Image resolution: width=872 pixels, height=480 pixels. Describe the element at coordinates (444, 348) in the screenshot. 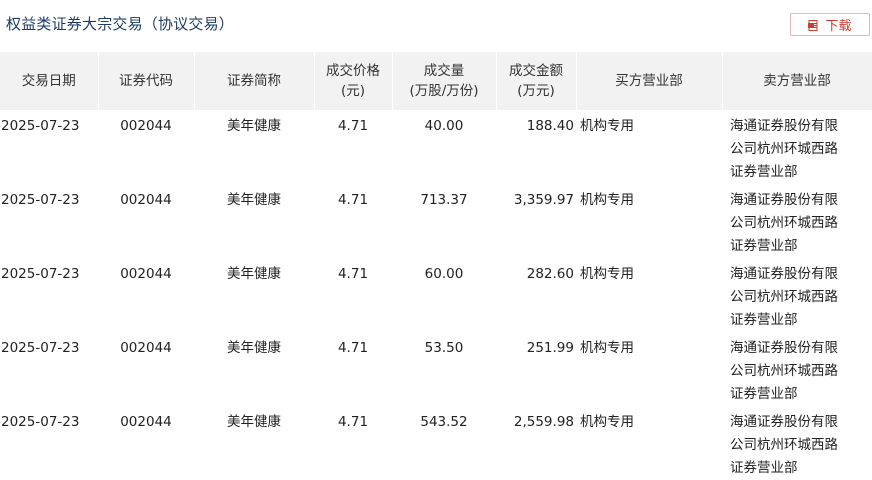

I see `cell-volume: 53.50` at that location.